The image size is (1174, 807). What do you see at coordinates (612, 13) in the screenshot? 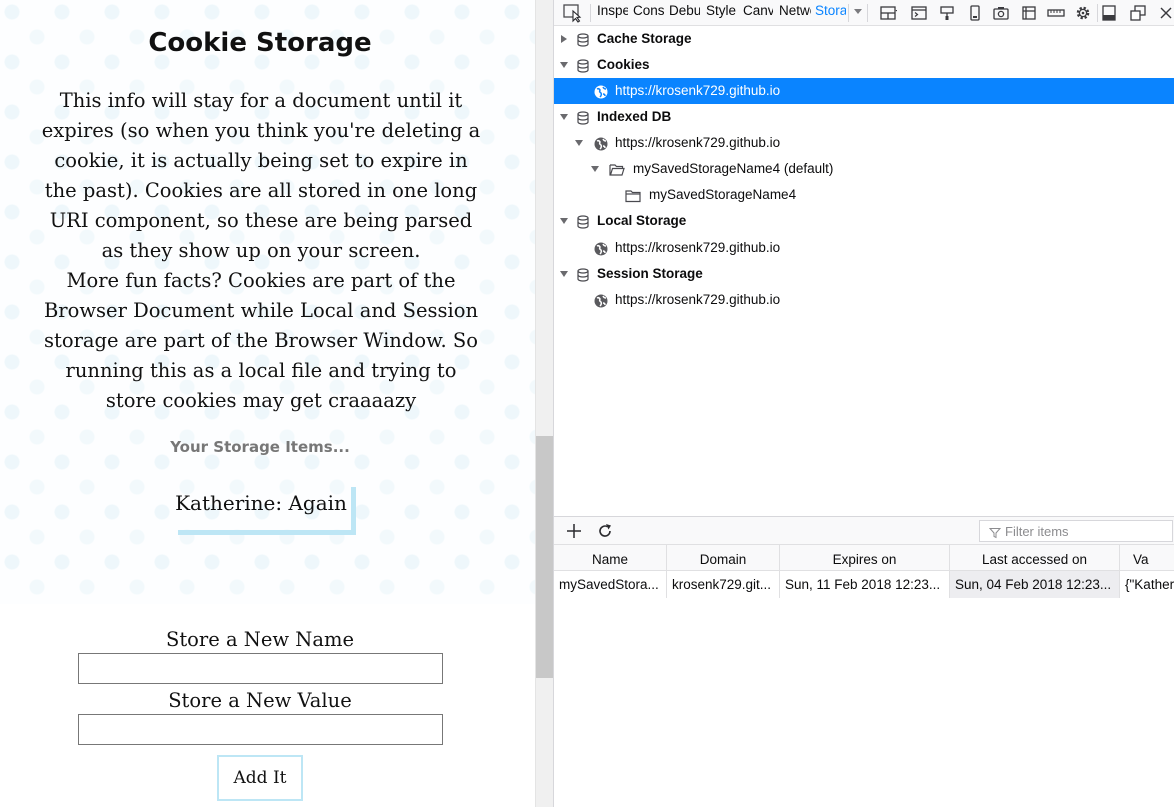
I see `tab-inspector: Inspector` at bounding box center [612, 13].